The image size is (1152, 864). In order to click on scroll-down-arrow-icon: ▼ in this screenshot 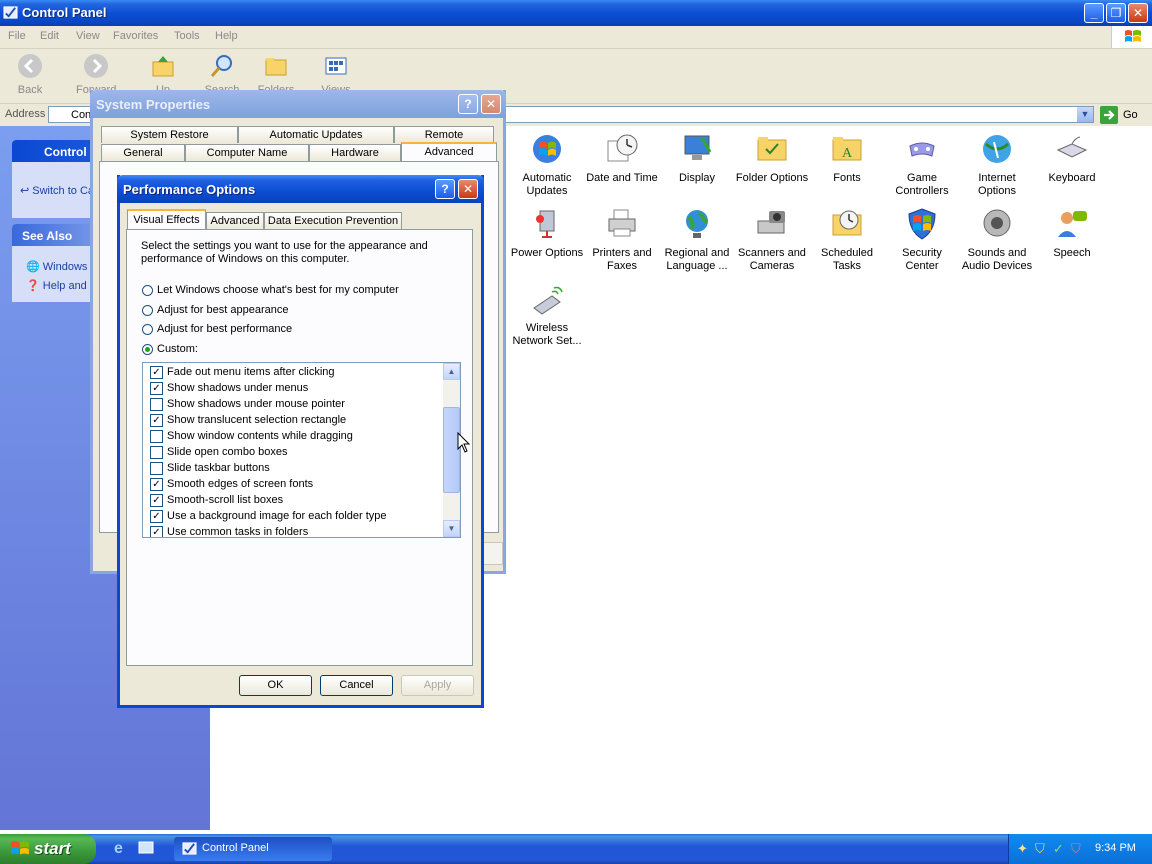, I will do `click(451, 528)`.